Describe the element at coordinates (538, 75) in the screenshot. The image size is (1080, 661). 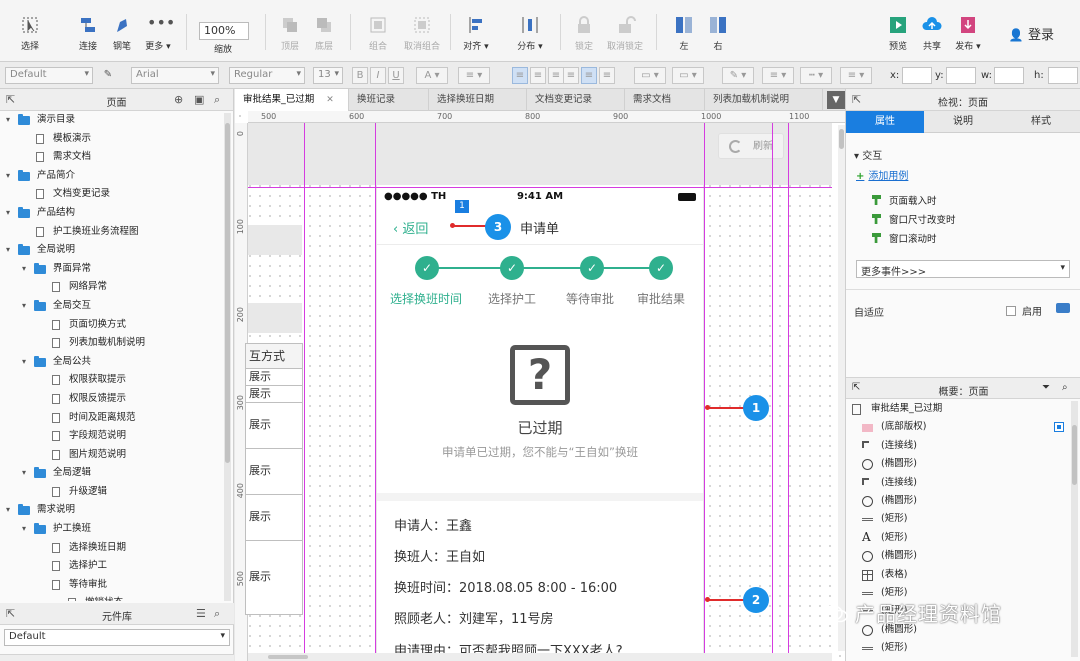
I see `align-text-center-button: ≡` at that location.